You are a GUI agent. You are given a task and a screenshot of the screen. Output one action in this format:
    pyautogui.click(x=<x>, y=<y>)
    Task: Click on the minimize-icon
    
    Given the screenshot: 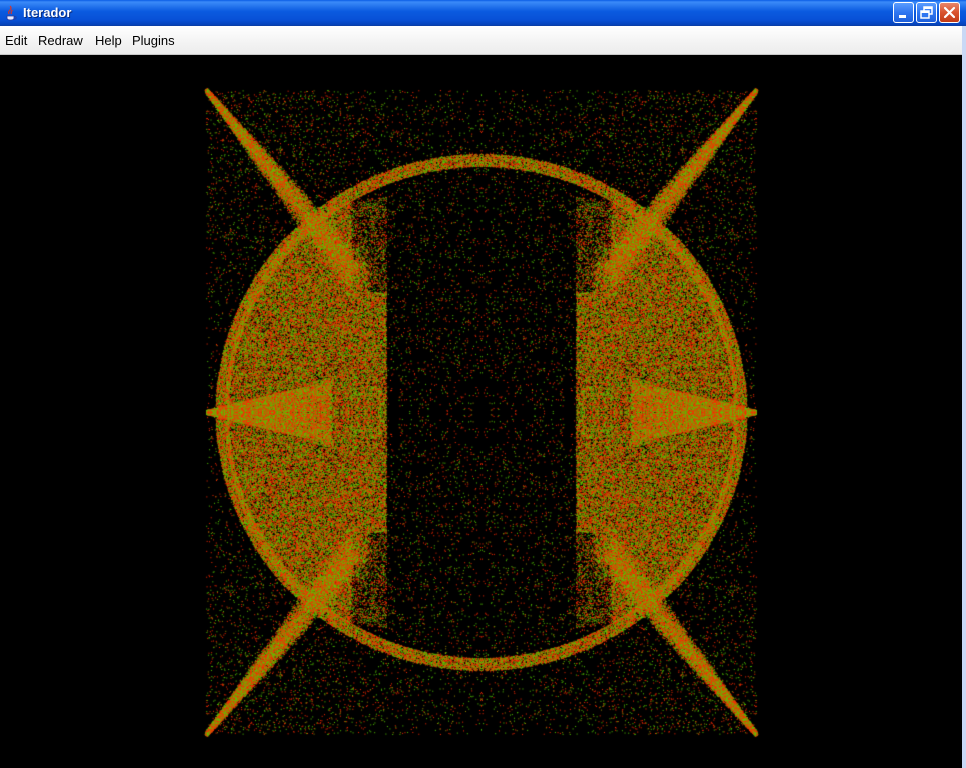 What is the action you would take?
    pyautogui.click(x=902, y=16)
    